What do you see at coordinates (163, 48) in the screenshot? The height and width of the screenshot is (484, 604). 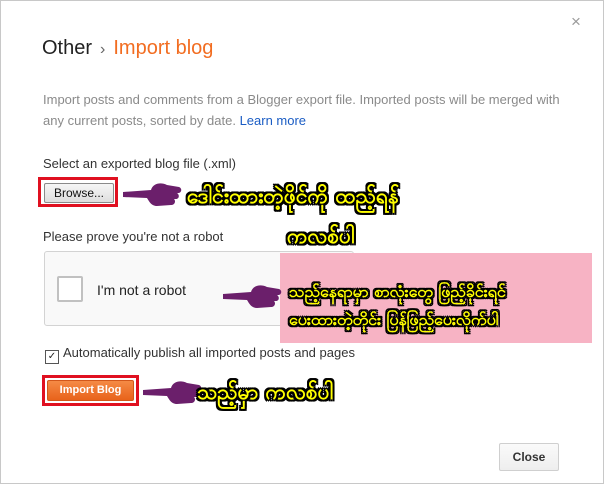 I see `page-title: Import blog` at bounding box center [163, 48].